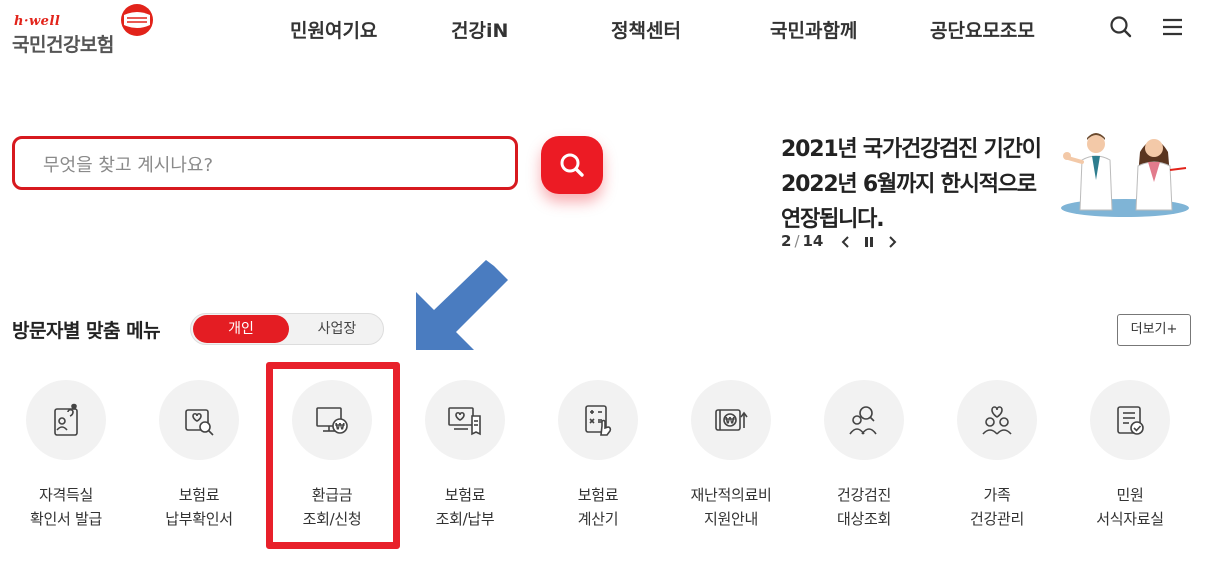 This screenshot has height=564, width=1218. What do you see at coordinates (730, 519) in the screenshot?
I see `menu-label-line: 지원안내` at bounding box center [730, 519].